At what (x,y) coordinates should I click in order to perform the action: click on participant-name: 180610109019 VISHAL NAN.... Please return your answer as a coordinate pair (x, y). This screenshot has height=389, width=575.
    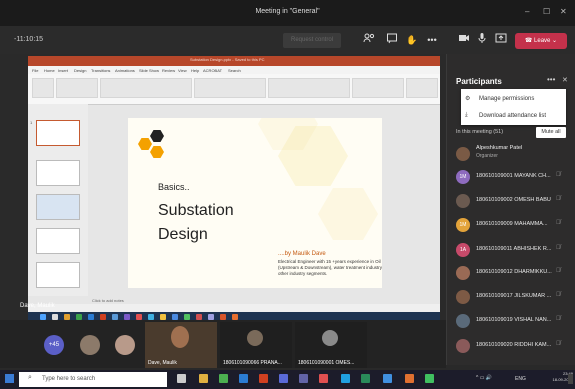
    Looking at the image, I should click on (514, 320).